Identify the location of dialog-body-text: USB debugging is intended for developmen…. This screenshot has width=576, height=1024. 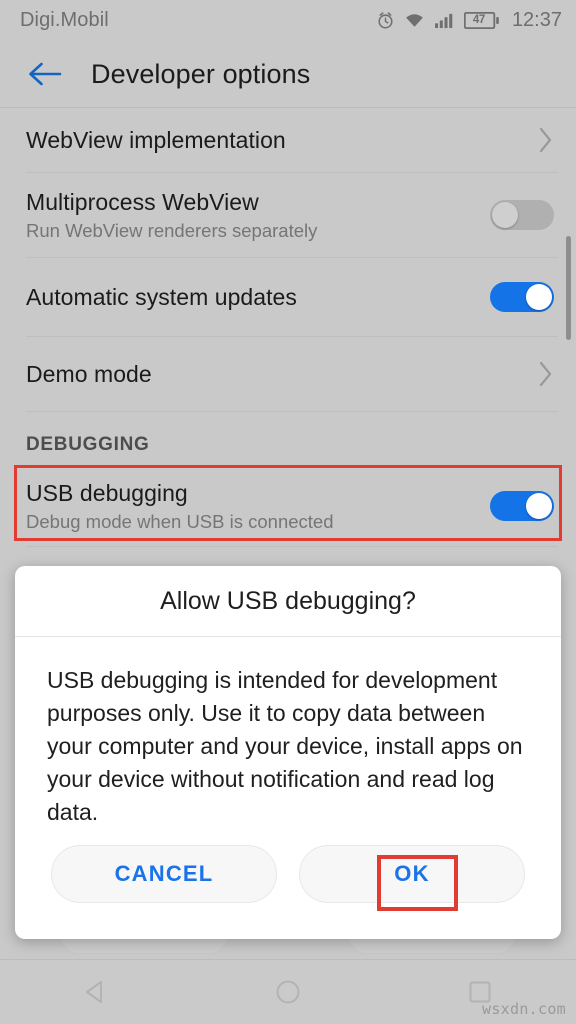
(285, 746).